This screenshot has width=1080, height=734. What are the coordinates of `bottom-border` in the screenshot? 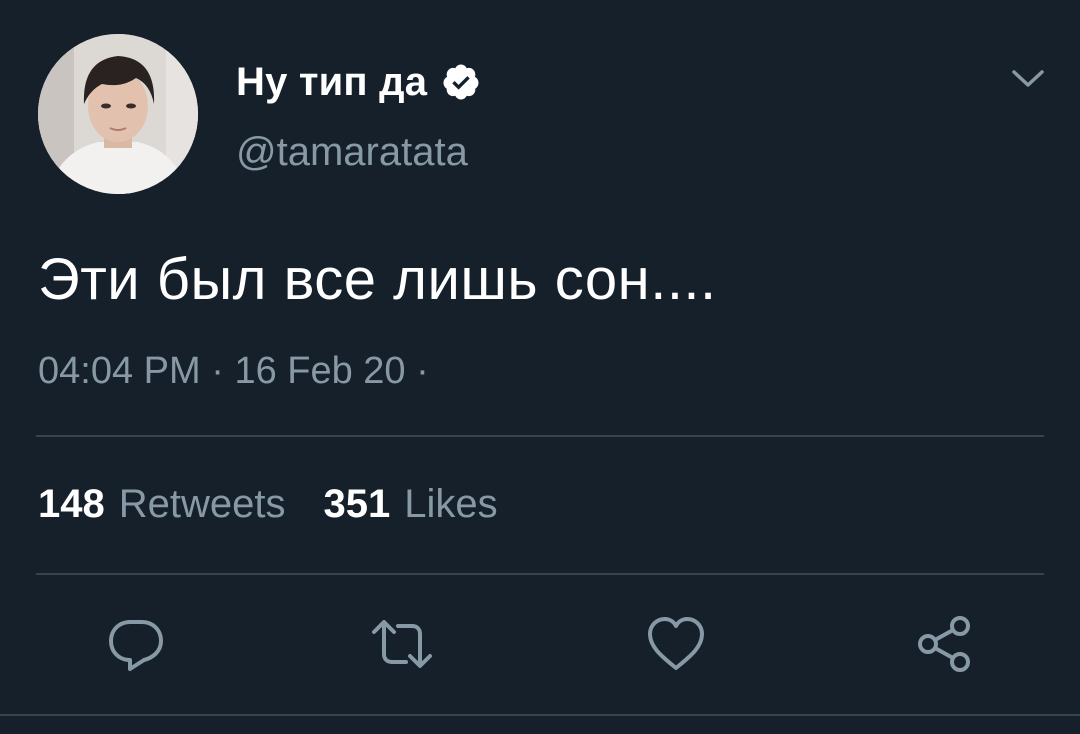 It's located at (540, 715).